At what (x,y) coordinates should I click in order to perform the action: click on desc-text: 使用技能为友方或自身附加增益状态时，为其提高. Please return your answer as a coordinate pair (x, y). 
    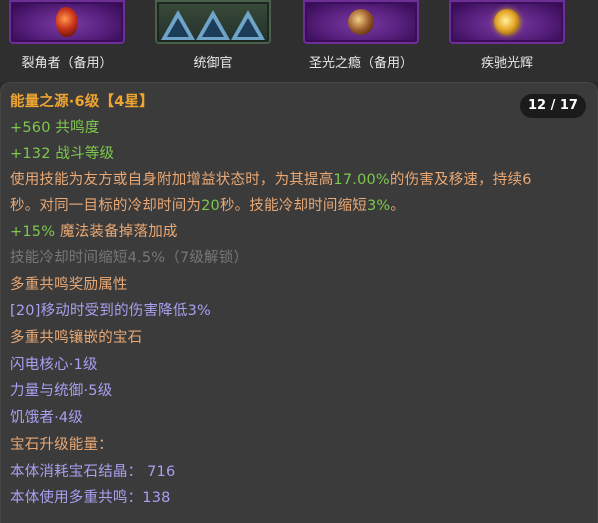
    Looking at the image, I should click on (172, 180).